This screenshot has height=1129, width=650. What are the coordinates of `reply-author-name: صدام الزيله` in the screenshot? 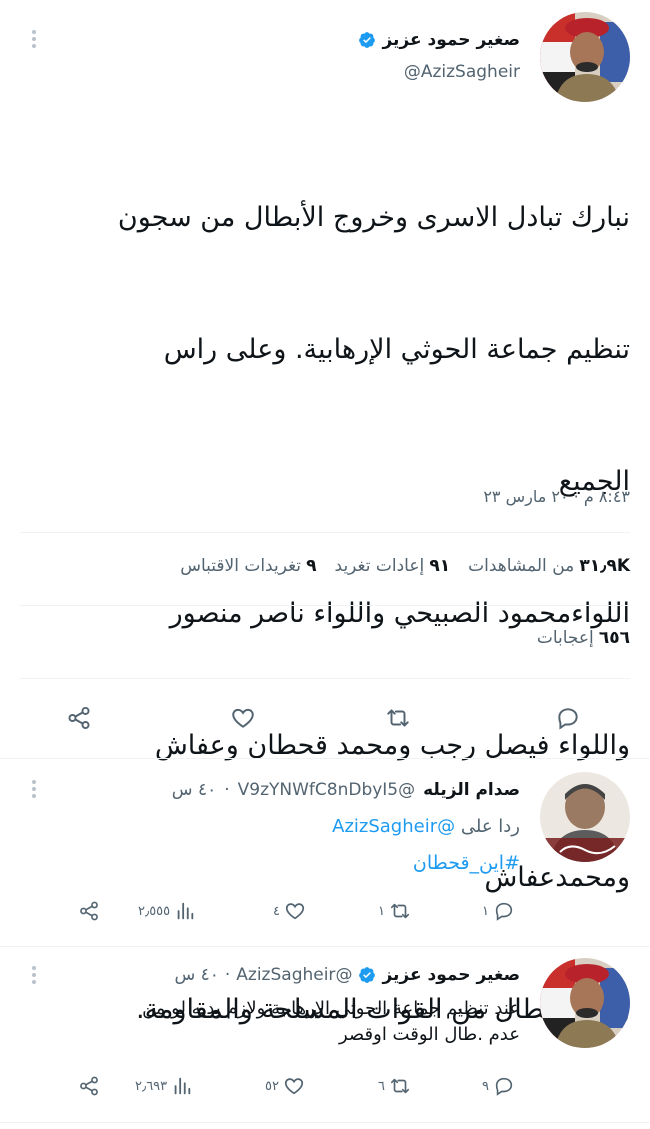 It's located at (471, 790).